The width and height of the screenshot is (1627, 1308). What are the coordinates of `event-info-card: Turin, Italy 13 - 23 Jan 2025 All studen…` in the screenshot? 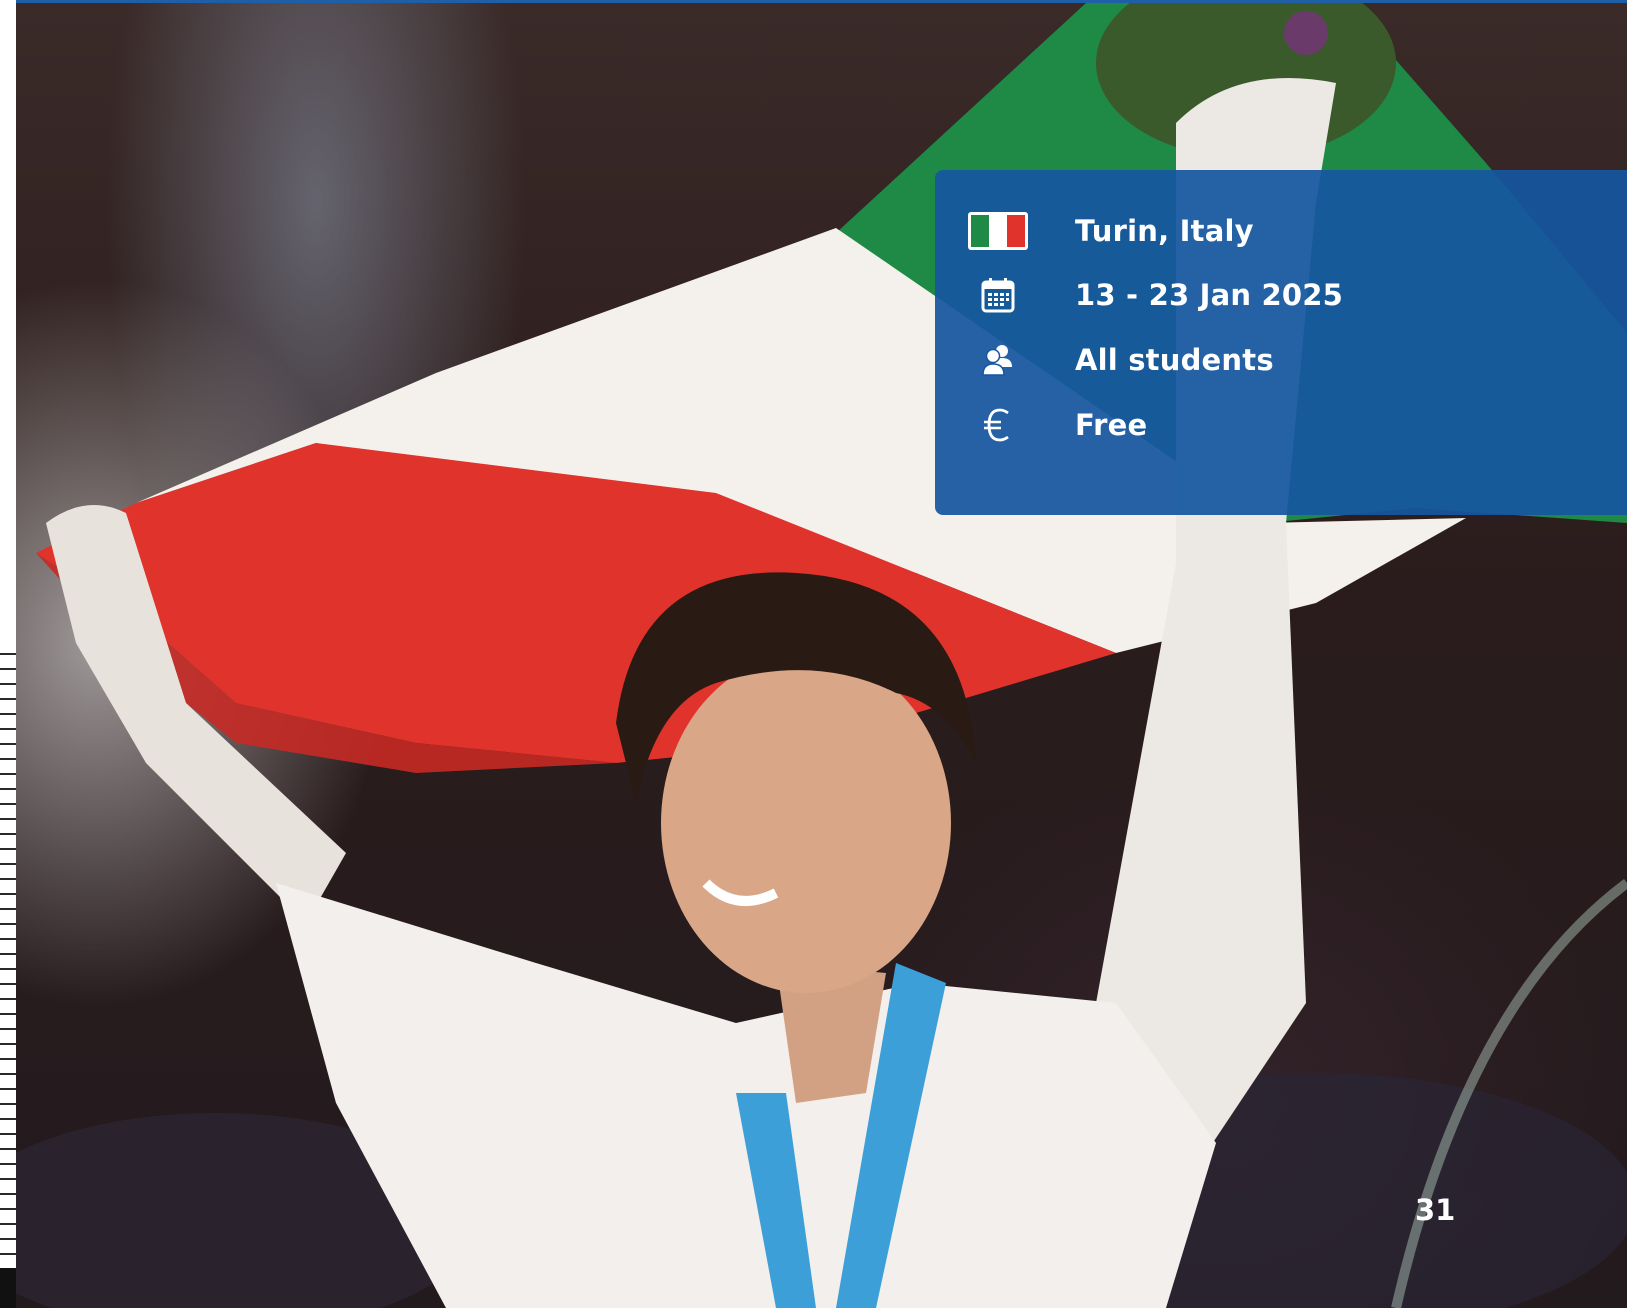 It's located at (1281, 342).